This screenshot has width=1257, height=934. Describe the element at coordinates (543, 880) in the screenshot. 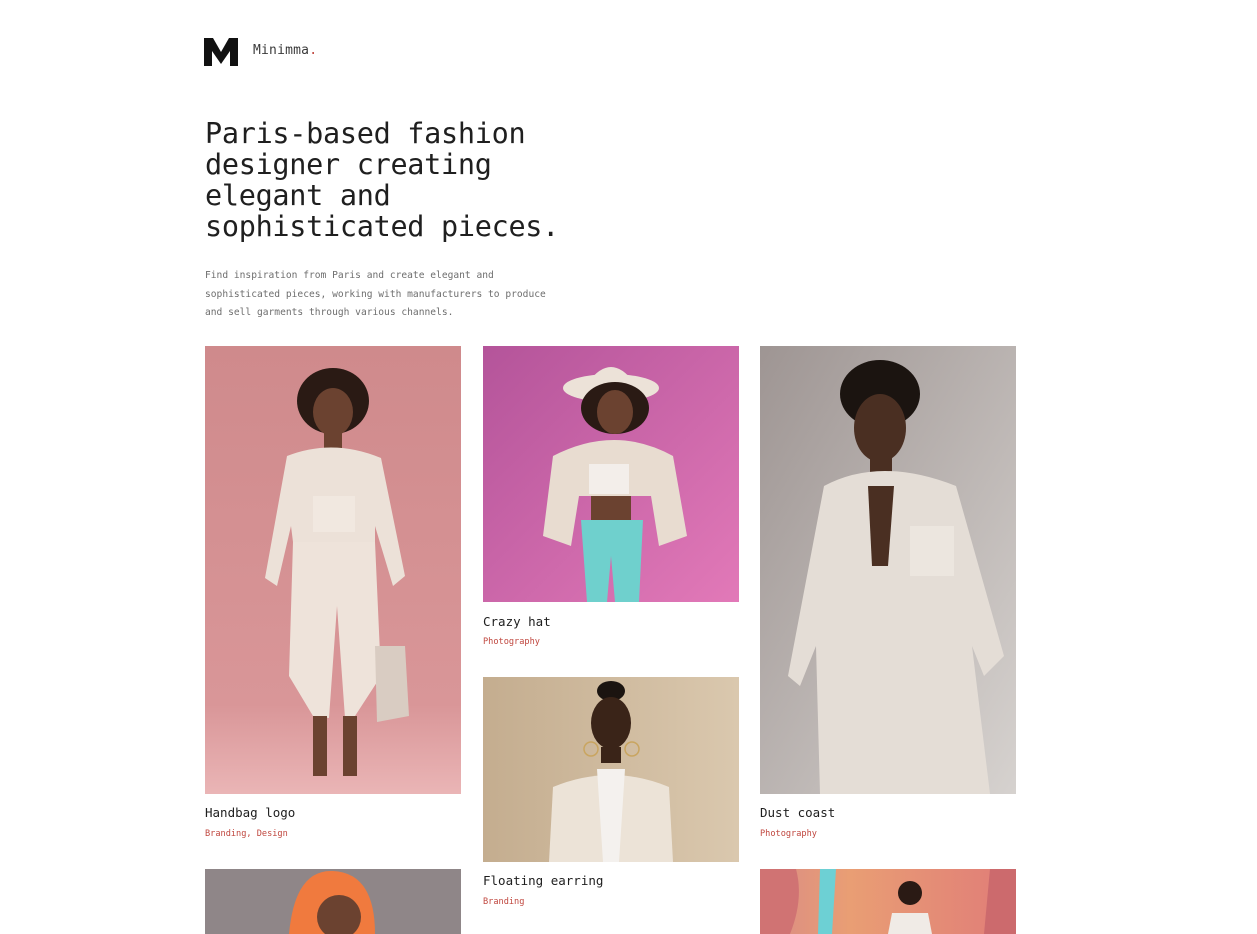

I see `portfolio-item-title: Floating earring` at that location.